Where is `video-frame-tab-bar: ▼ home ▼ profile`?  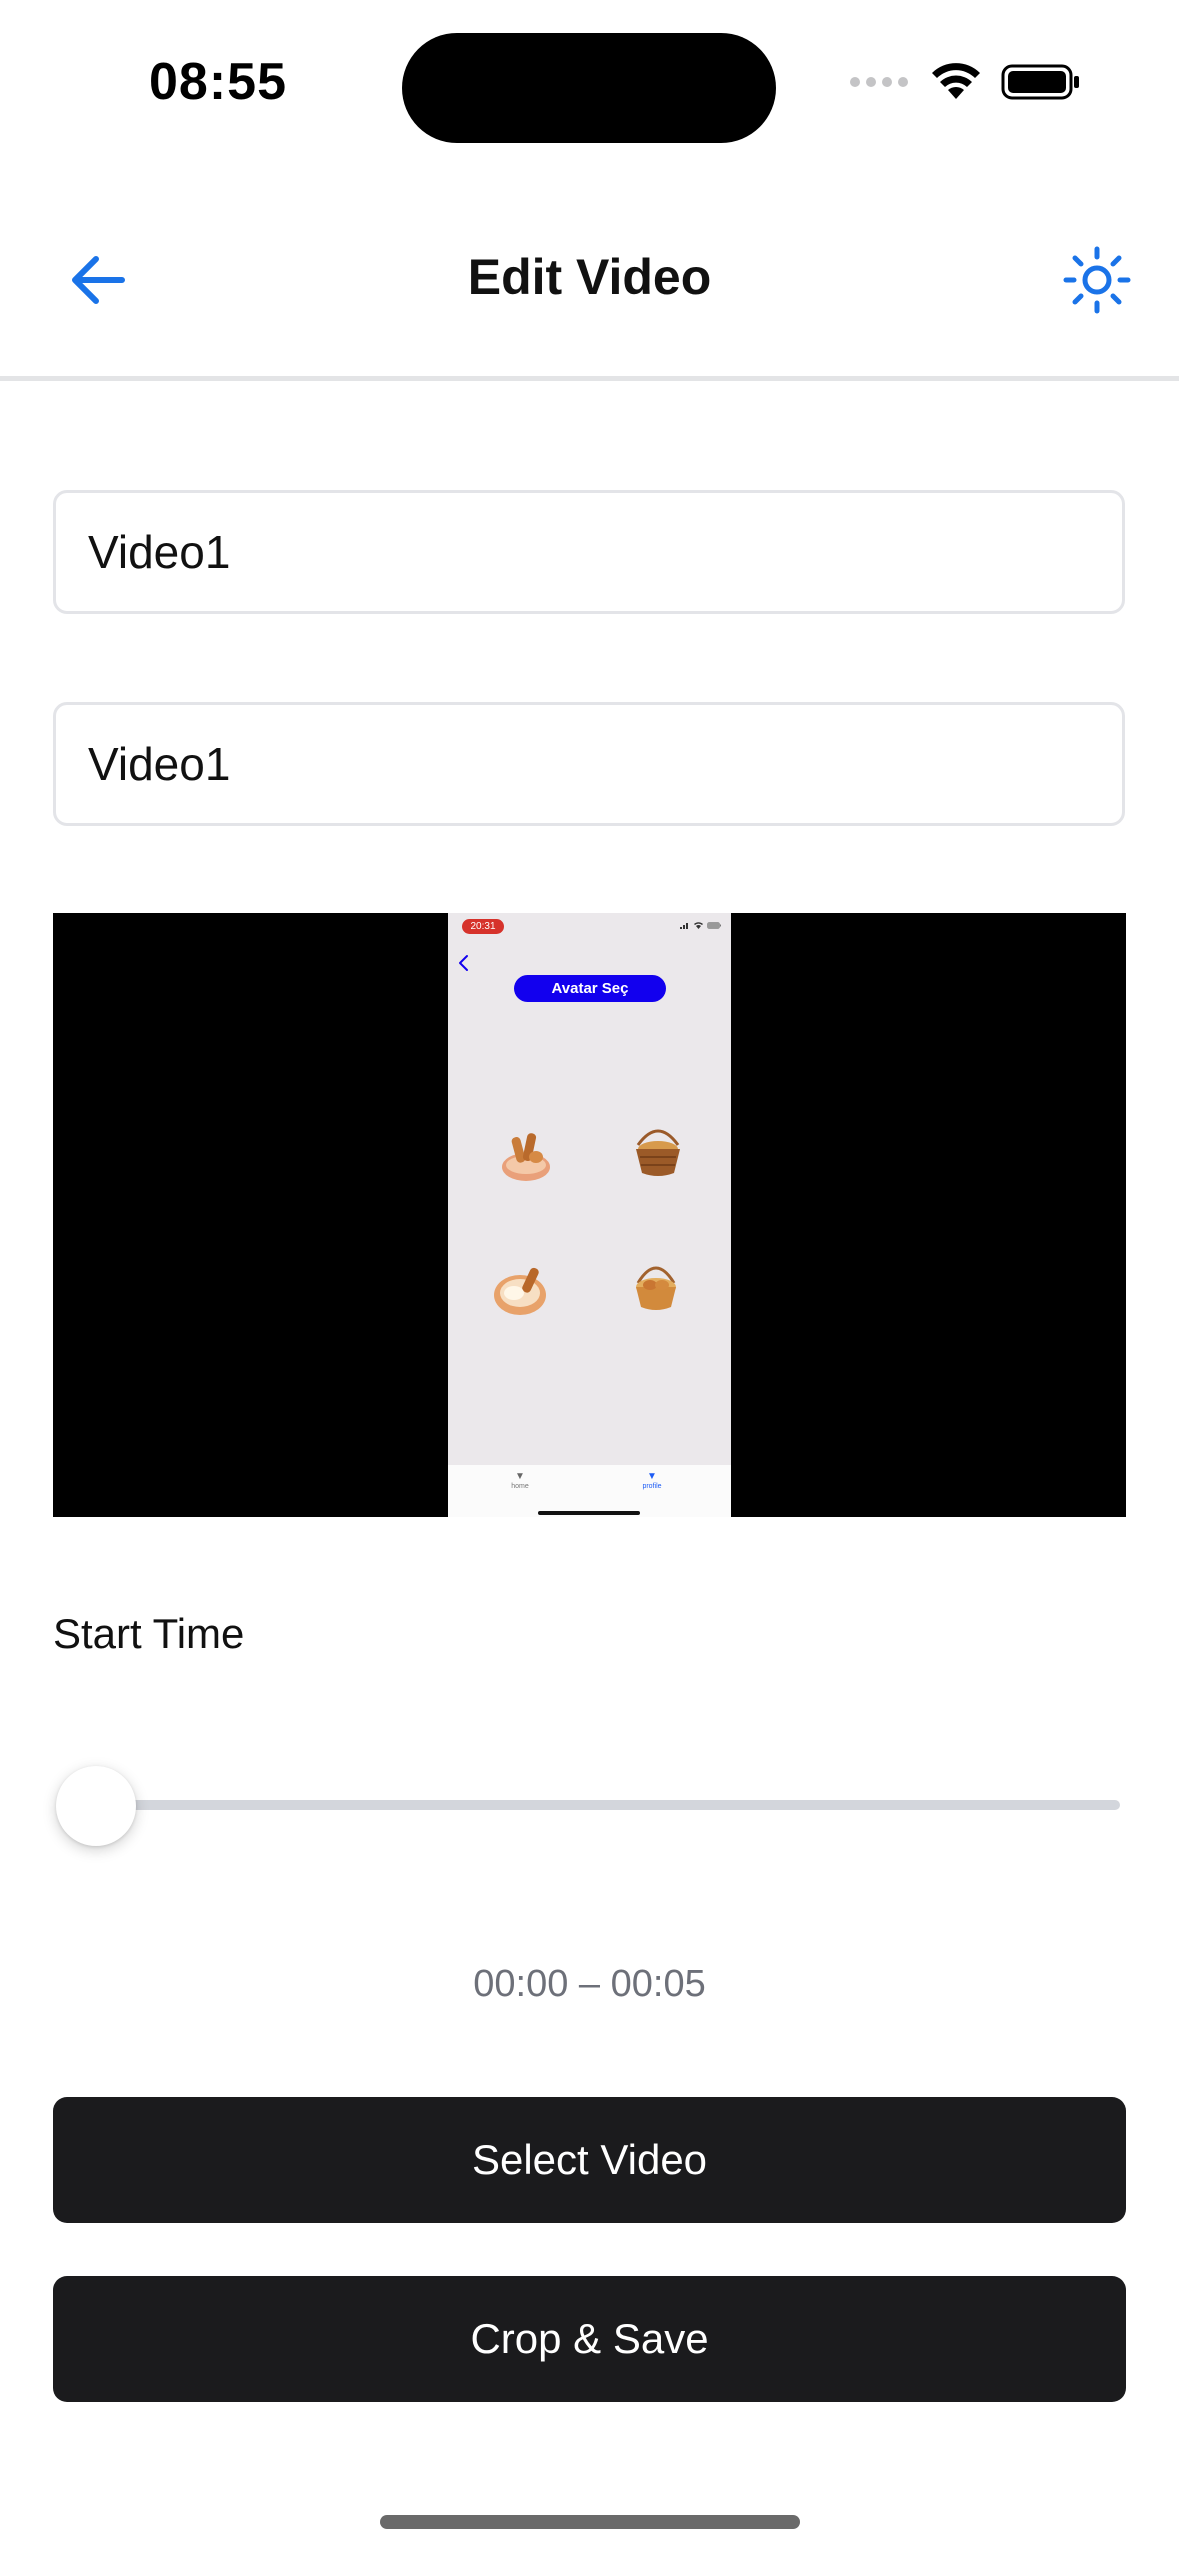
video-frame-tab-bar: ▼ home ▼ profile is located at coordinates (589, 1491).